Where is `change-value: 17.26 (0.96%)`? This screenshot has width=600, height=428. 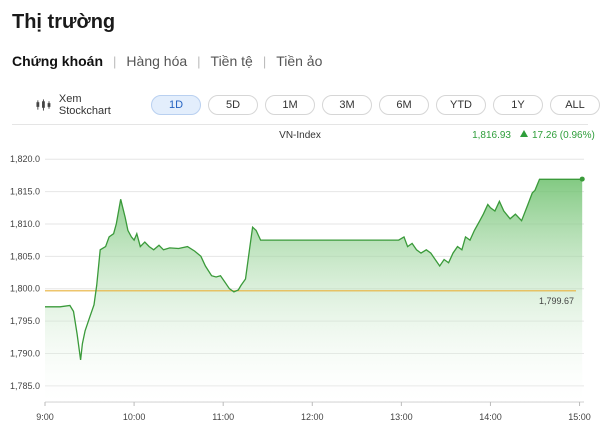 change-value: 17.26 (0.96%) is located at coordinates (563, 135).